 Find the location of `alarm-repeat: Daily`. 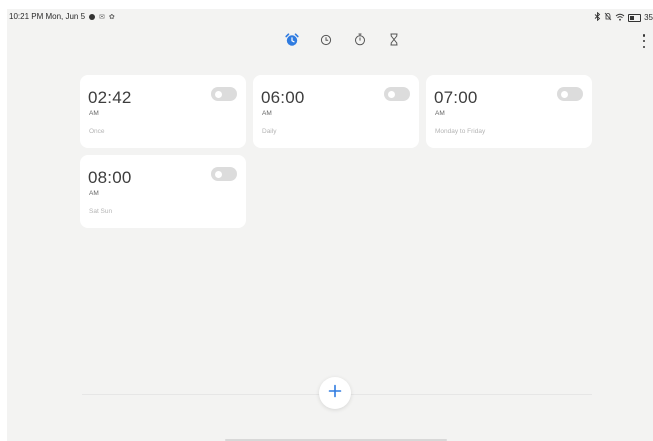

alarm-repeat: Daily is located at coordinates (269, 131).